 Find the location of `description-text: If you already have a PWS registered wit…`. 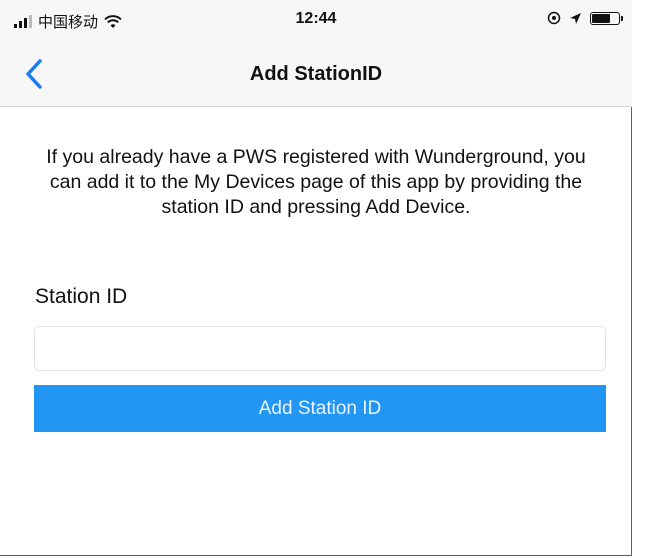

description-text: If you already have a PWS registered wit… is located at coordinates (316, 182).